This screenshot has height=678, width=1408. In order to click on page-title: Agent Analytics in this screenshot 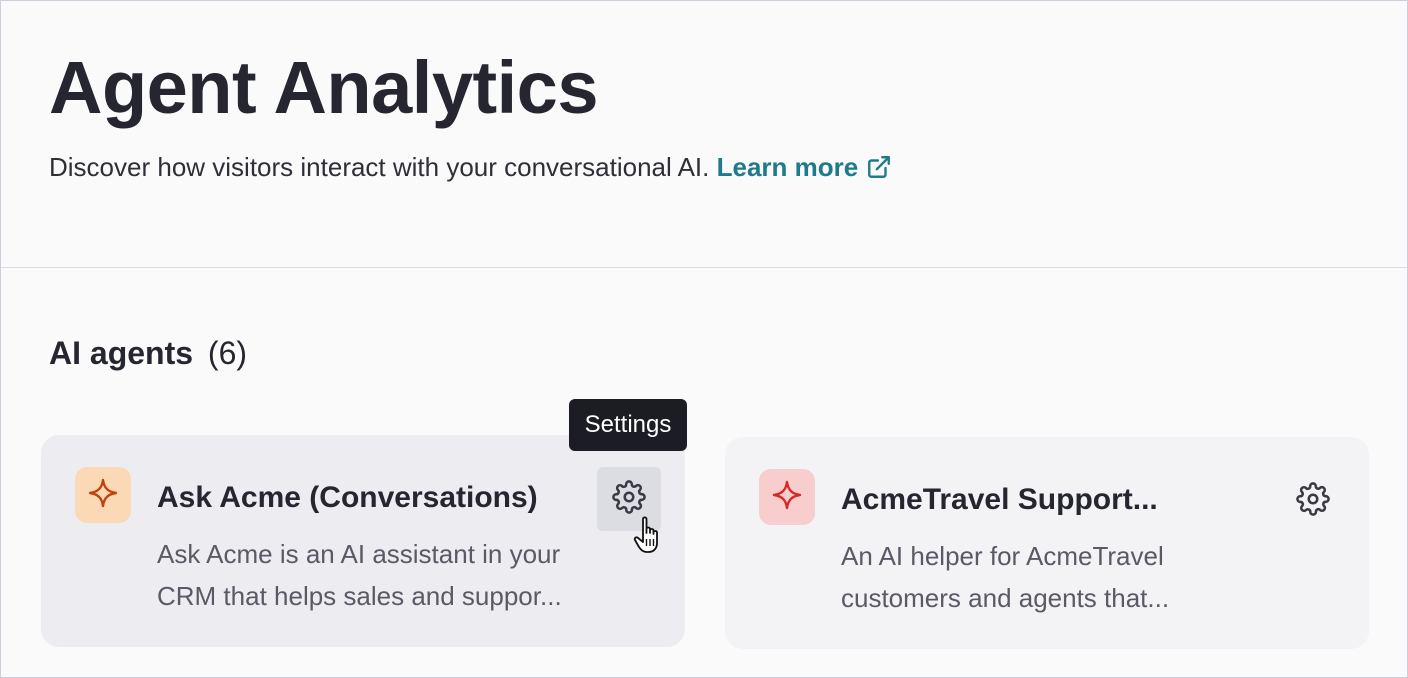, I will do `click(323, 87)`.